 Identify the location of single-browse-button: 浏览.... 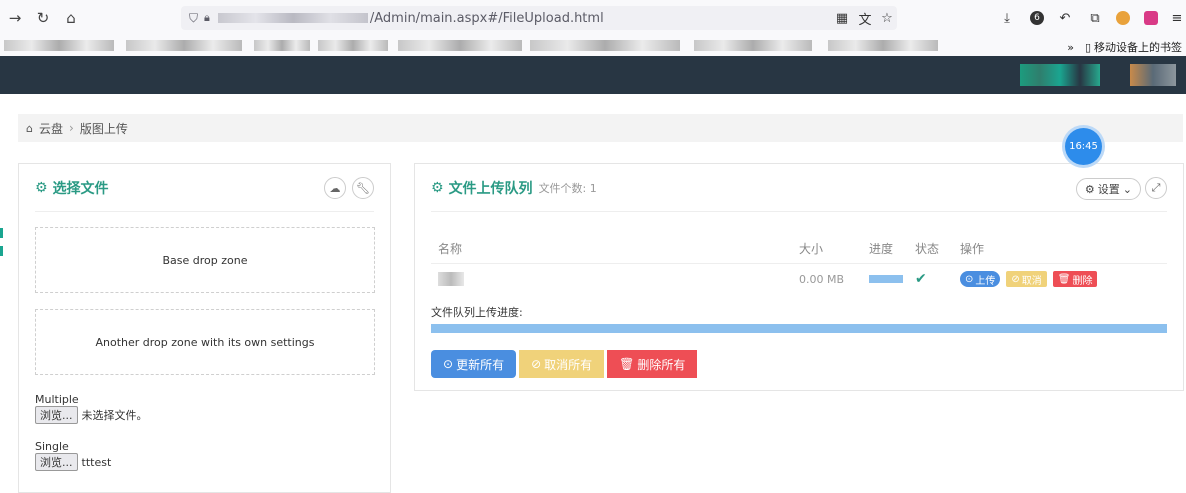
(56, 462).